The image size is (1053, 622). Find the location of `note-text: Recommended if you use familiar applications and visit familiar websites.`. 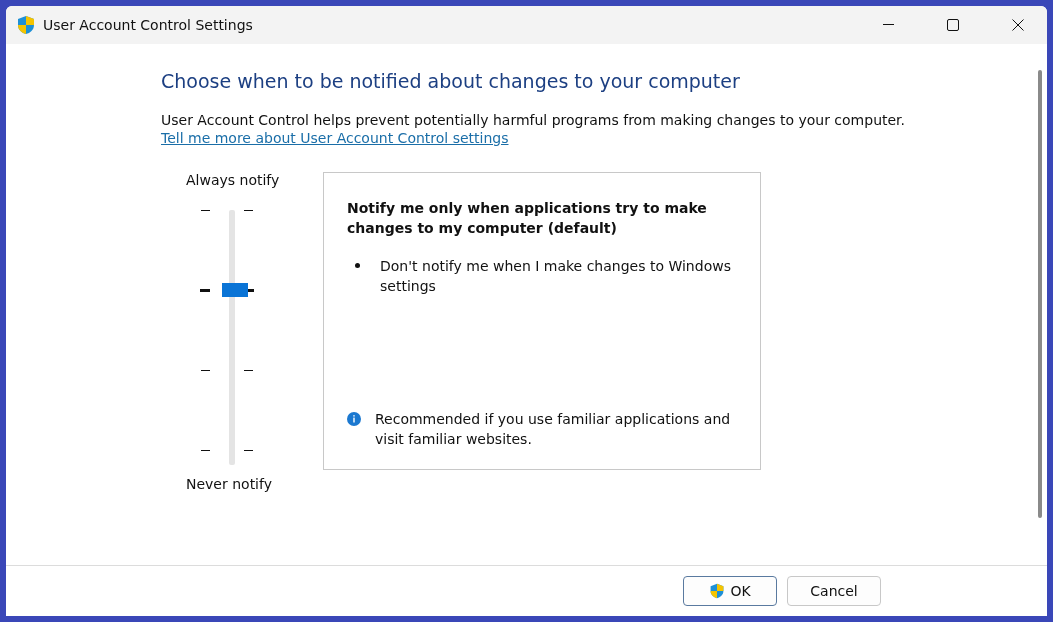

note-text: Recommended if you use familiar applications and visit familiar websites. is located at coordinates (553, 429).